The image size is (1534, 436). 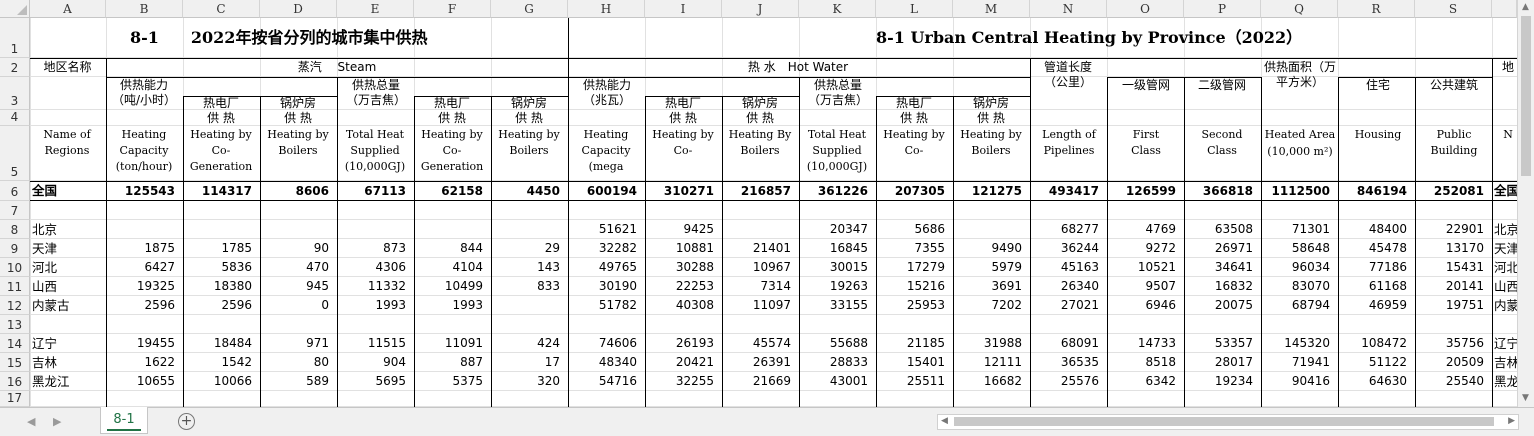 I want to click on table-cell: 20421, so click(x=683, y=362).